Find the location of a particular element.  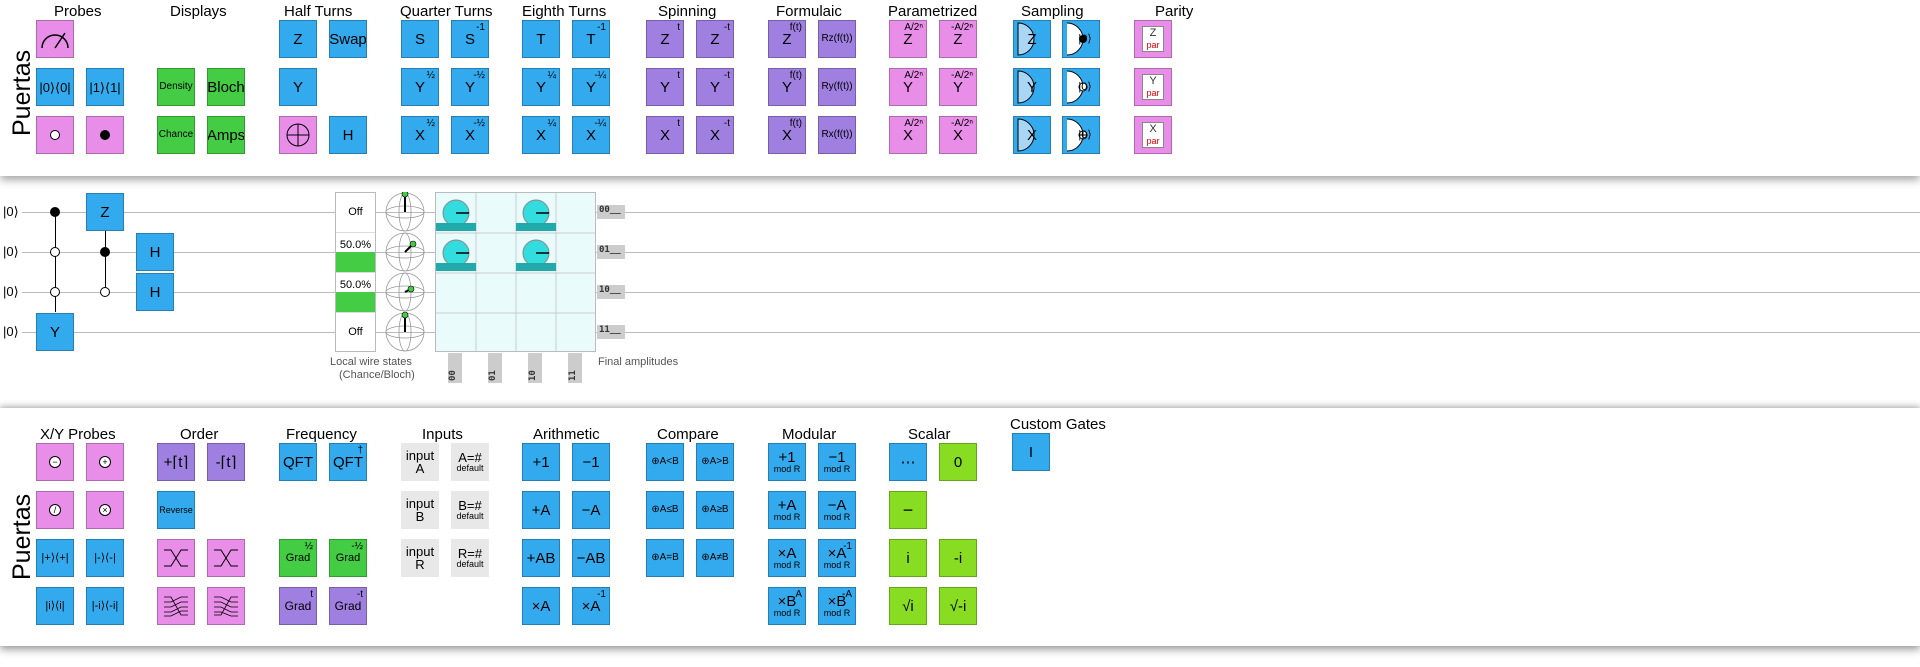

zero-scalar-gate: 0 is located at coordinates (958, 462).